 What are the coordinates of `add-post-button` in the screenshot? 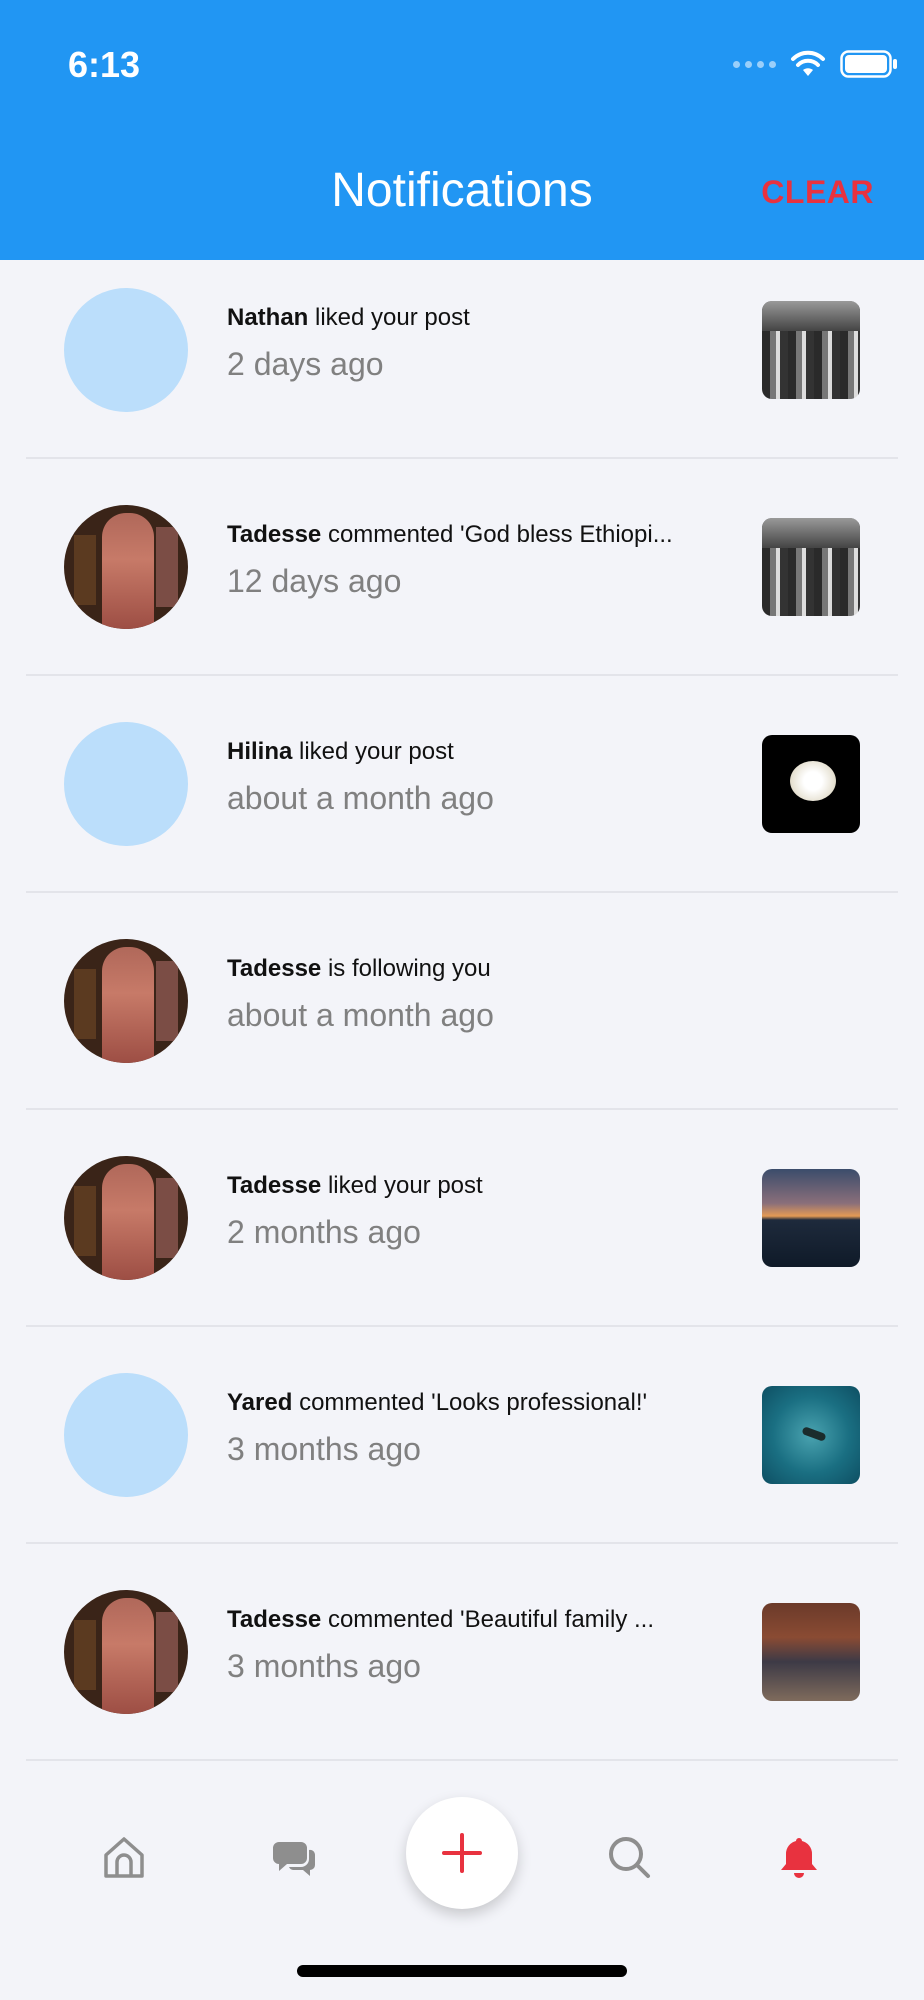 It's located at (462, 1853).